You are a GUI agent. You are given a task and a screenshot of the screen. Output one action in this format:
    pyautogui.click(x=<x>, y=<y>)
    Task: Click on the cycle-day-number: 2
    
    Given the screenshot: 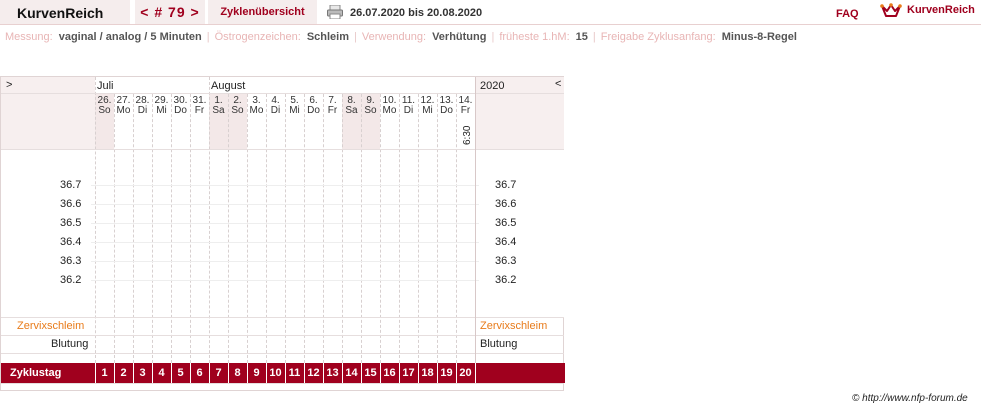 What is the action you would take?
    pyautogui.click(x=123, y=373)
    